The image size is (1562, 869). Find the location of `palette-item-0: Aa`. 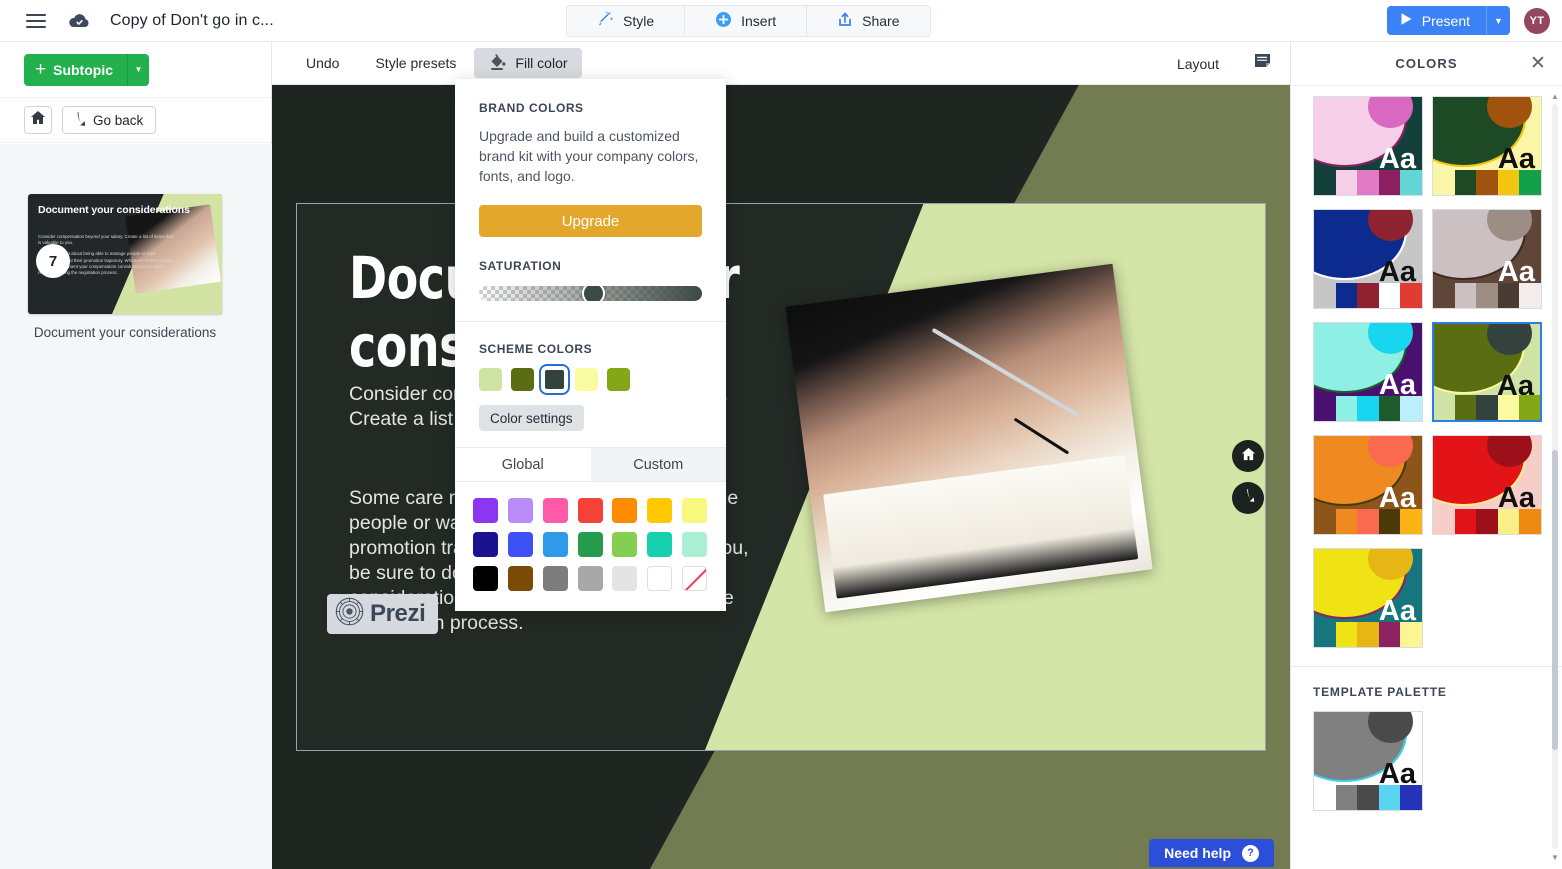

palette-item-0: Aa is located at coordinates (1368, 146).